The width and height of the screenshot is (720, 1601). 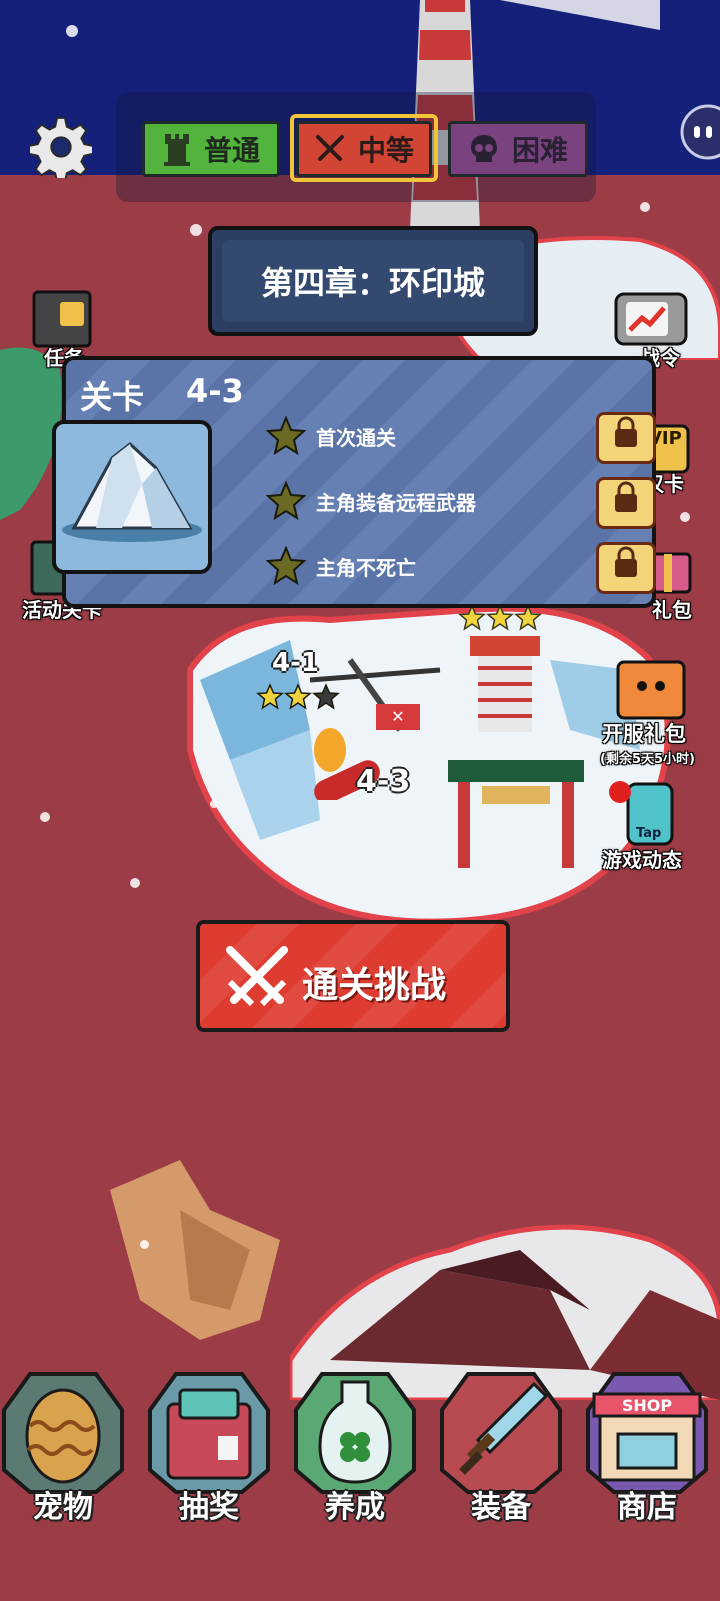 I want to click on requirement-text-2: 主角装备远程武器, so click(x=396, y=502).